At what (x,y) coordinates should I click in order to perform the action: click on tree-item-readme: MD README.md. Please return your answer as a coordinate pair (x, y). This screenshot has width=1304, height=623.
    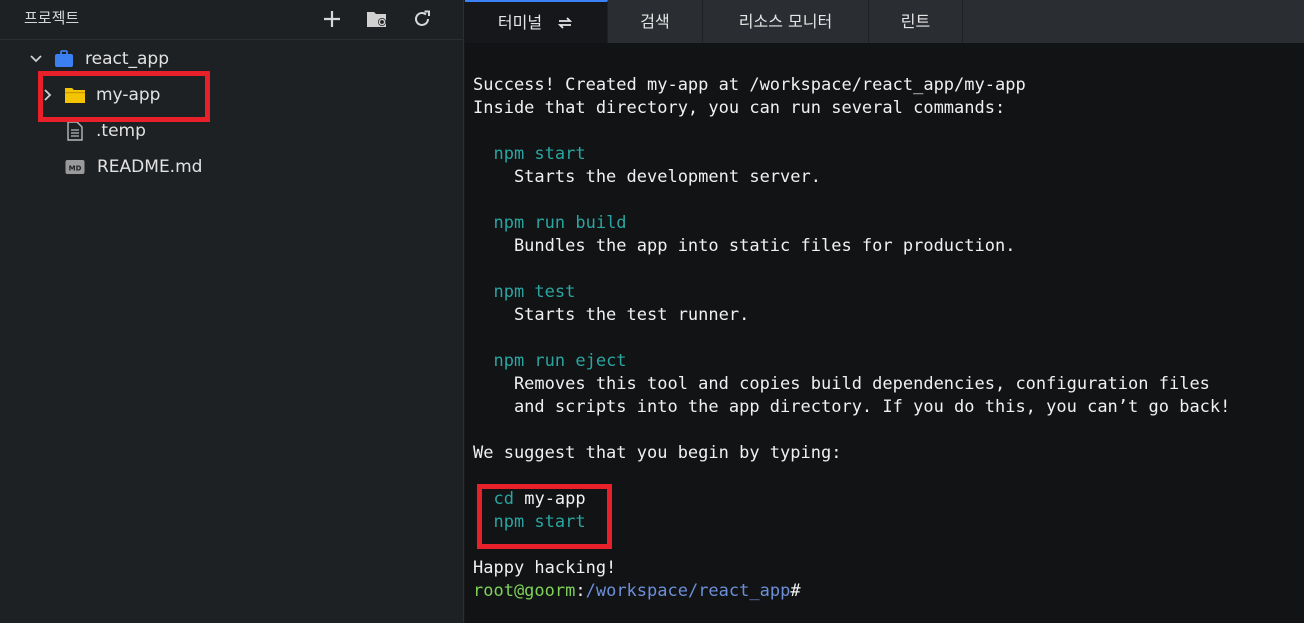
    Looking at the image, I should click on (232, 167).